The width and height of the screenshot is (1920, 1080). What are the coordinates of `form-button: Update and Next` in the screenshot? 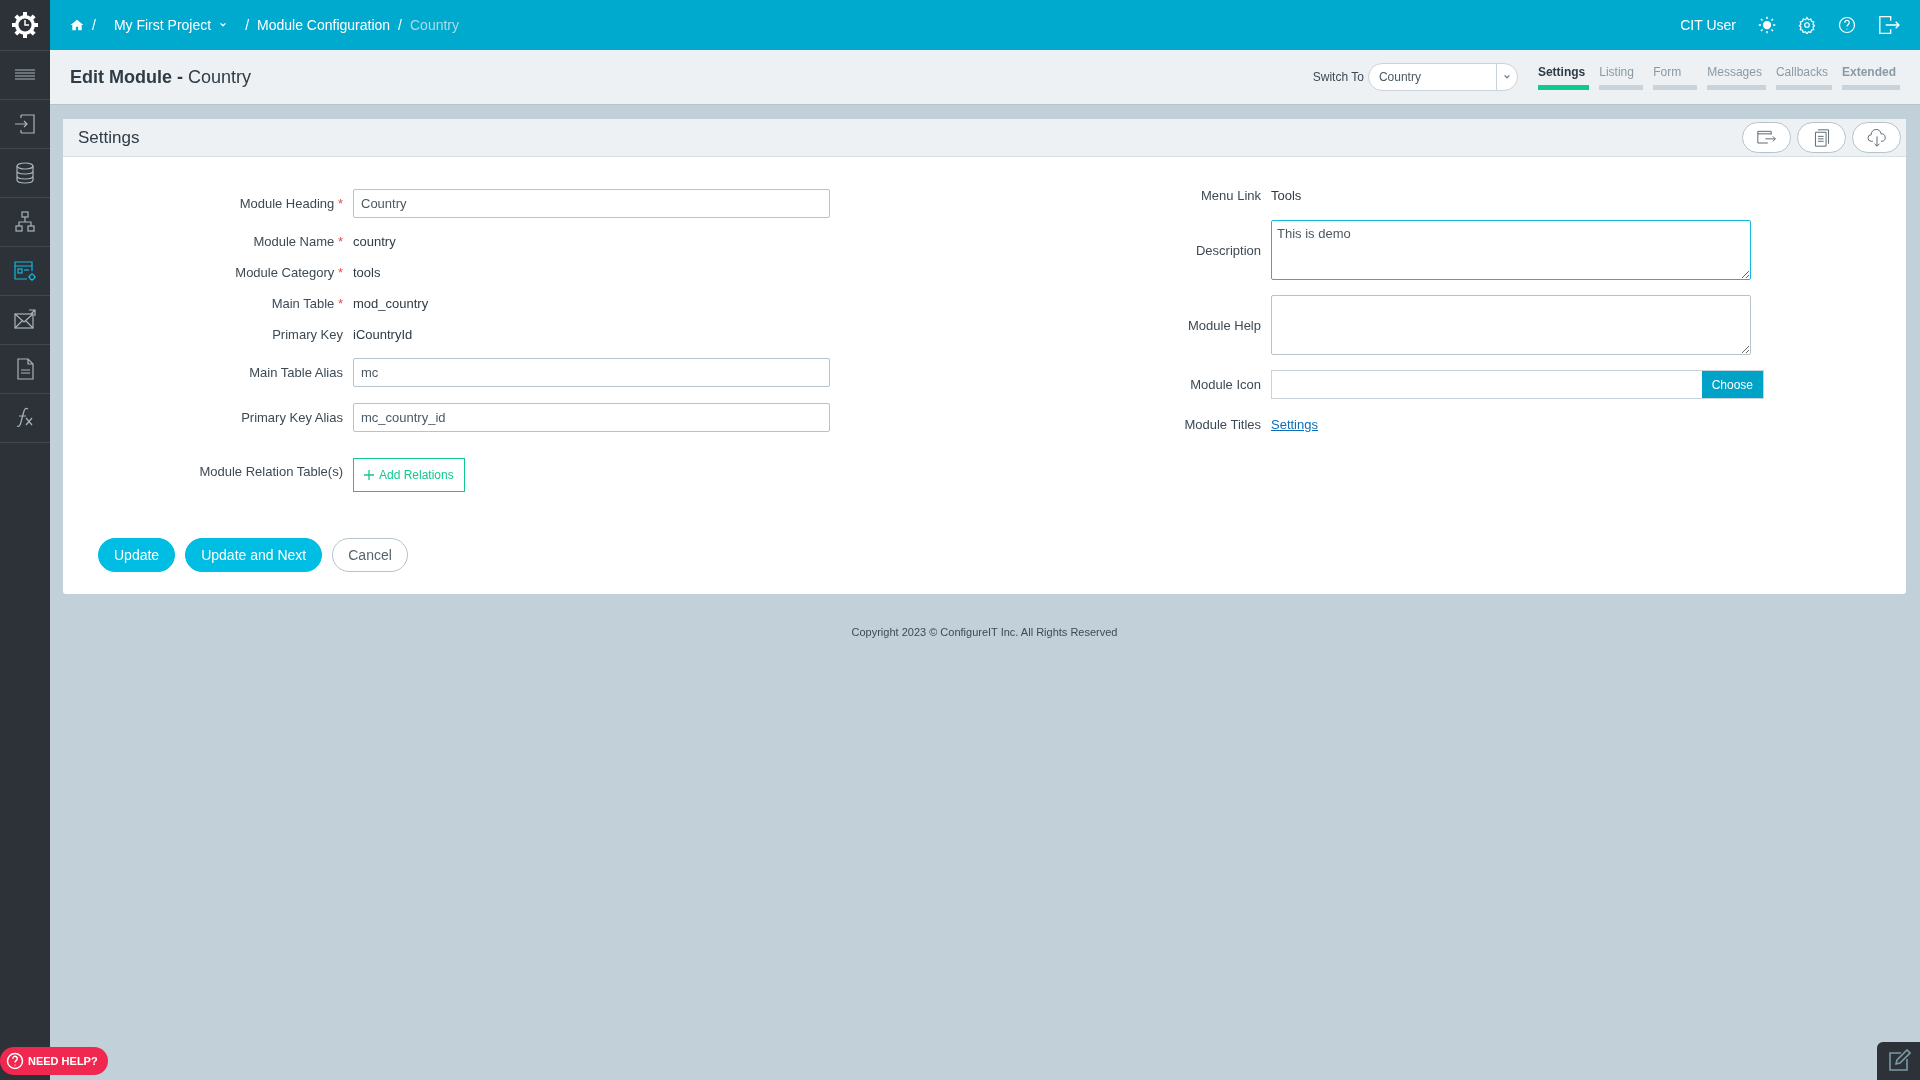 It's located at (254, 555).